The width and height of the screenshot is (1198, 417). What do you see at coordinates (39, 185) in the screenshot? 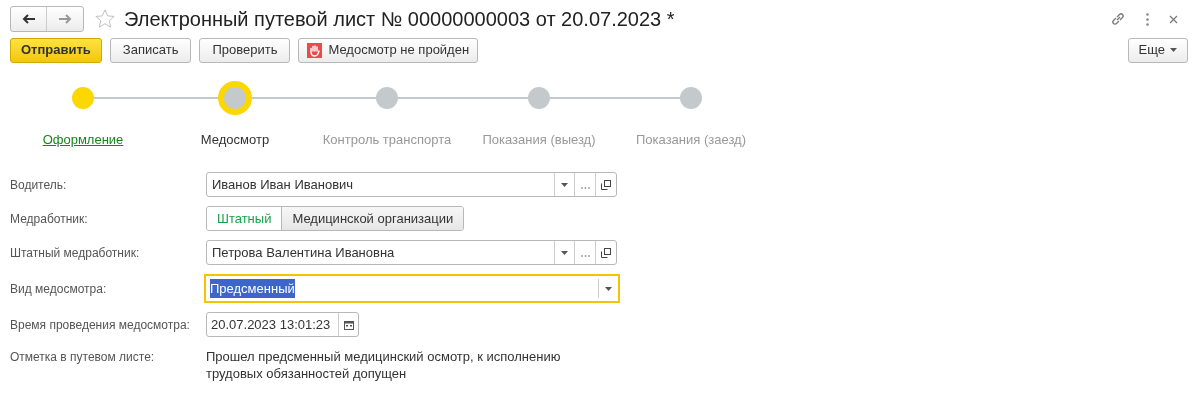
I see `field-label: Водитель:` at bounding box center [39, 185].